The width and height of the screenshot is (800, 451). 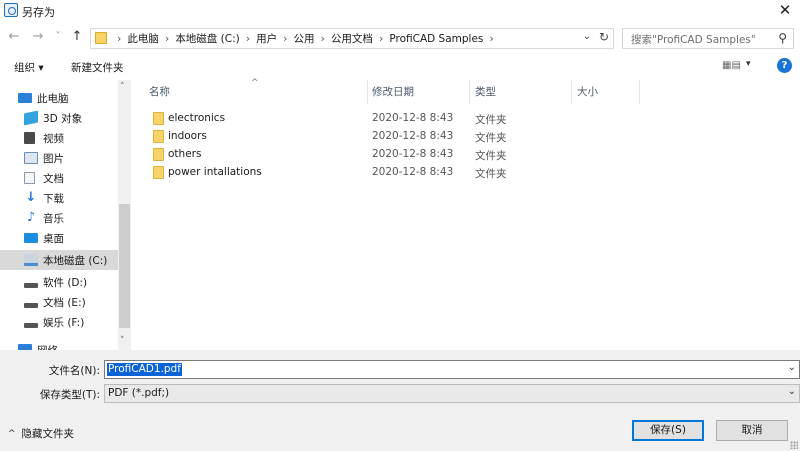 I want to click on forward-arrow-icon: →, so click(x=38, y=37).